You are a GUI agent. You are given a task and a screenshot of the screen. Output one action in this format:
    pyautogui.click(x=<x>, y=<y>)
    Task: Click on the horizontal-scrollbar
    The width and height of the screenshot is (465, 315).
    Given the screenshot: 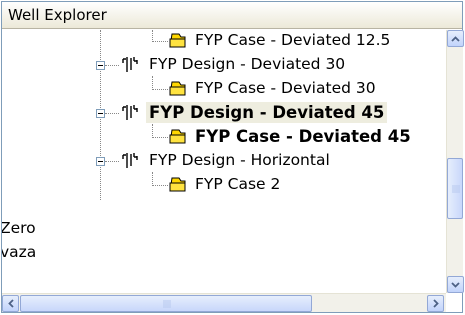 What is the action you would take?
    pyautogui.click(x=224, y=302)
    